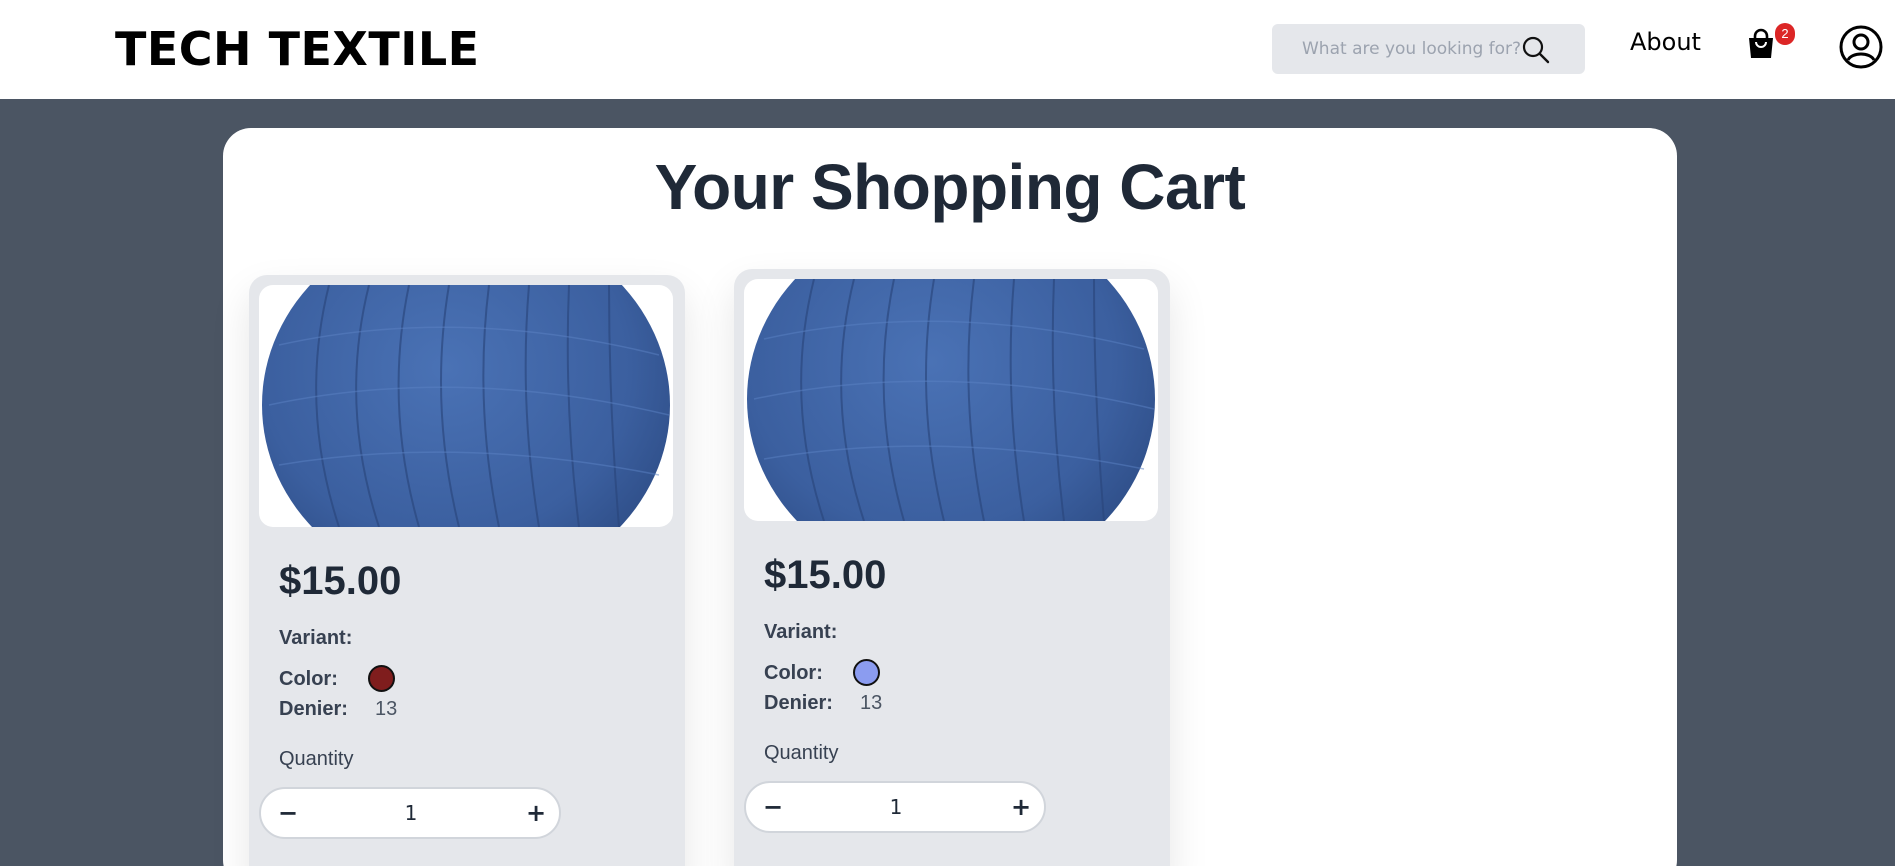 The height and width of the screenshot is (866, 1895). Describe the element at coordinates (1402, 49) in the screenshot. I see `search-input` at that location.